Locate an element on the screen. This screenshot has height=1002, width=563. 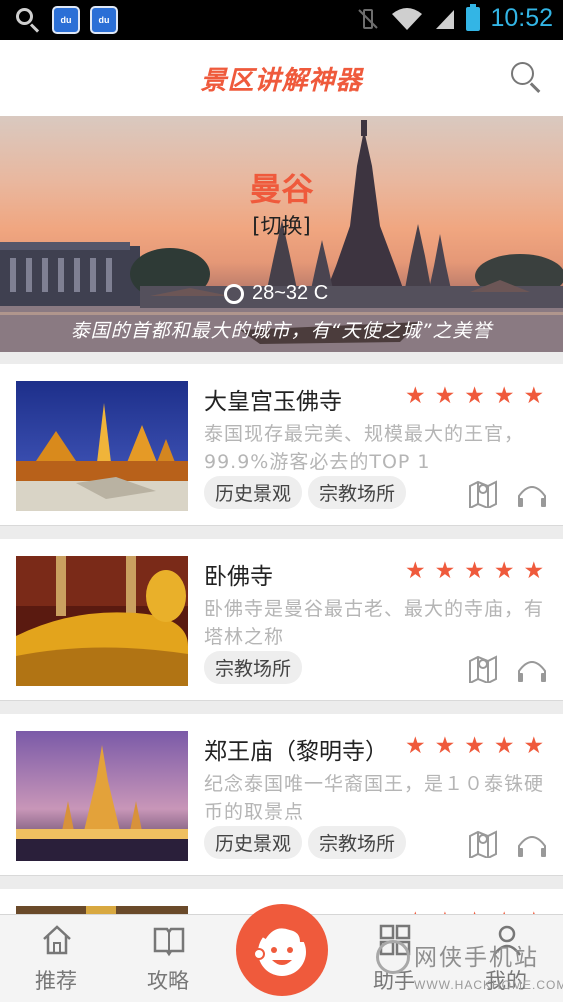
tag-list: 宗教场所 is located at coordinates (253, 667).